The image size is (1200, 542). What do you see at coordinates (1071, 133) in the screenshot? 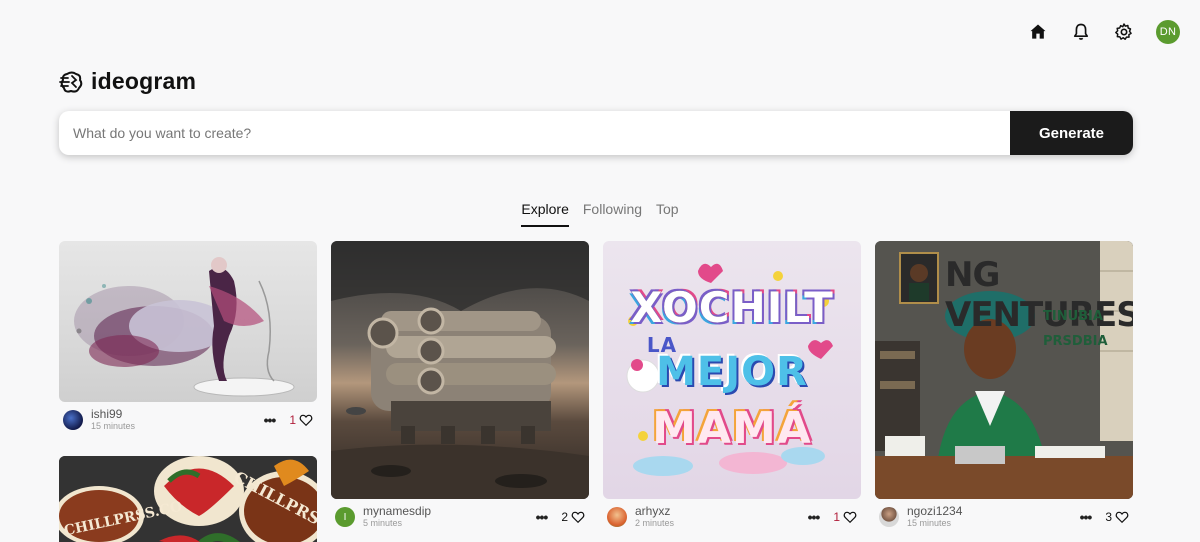
I see `generate-button: Generate` at bounding box center [1071, 133].